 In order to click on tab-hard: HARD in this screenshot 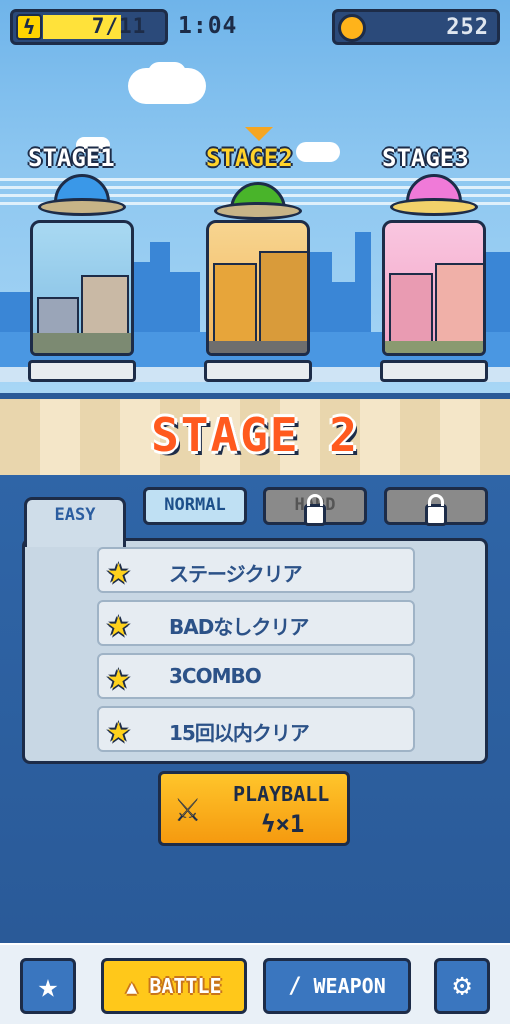, I will do `click(315, 506)`.